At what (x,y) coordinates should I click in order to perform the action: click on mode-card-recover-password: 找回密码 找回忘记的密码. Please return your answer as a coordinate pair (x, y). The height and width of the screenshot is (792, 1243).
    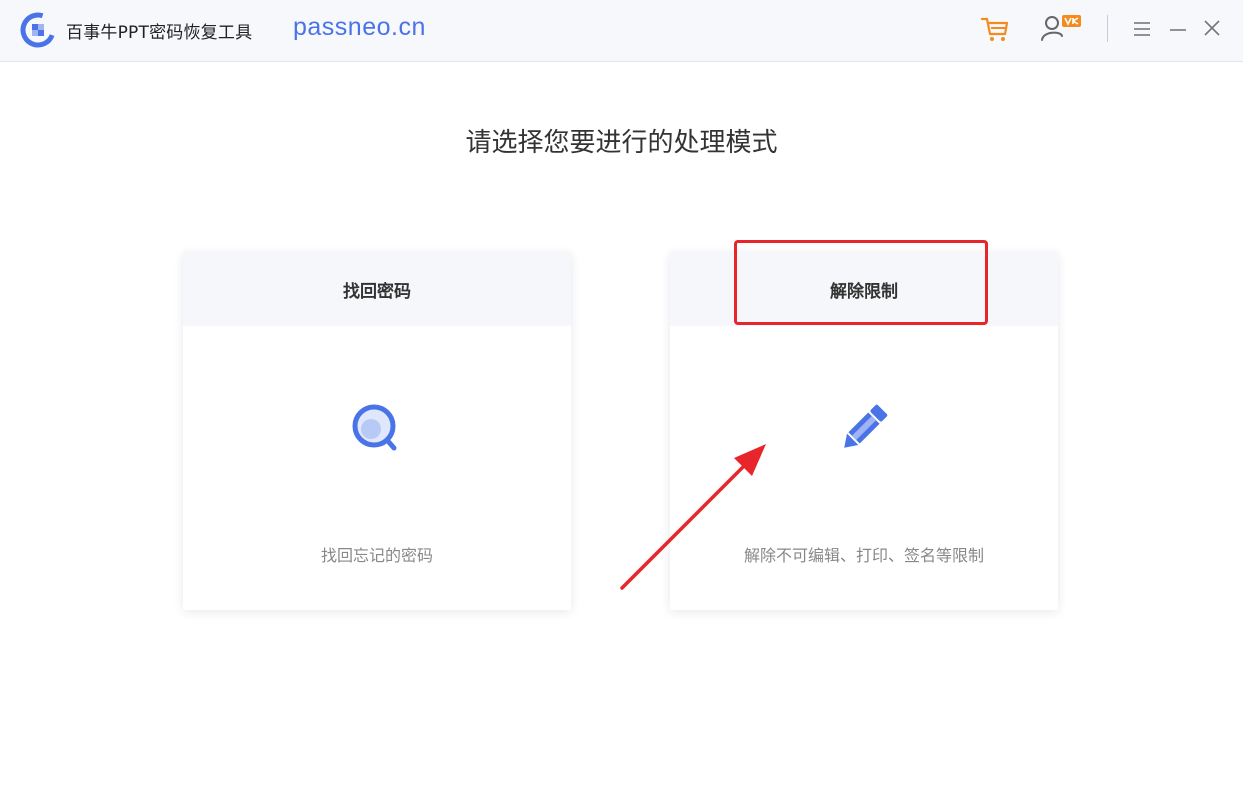
    Looking at the image, I should click on (377, 431).